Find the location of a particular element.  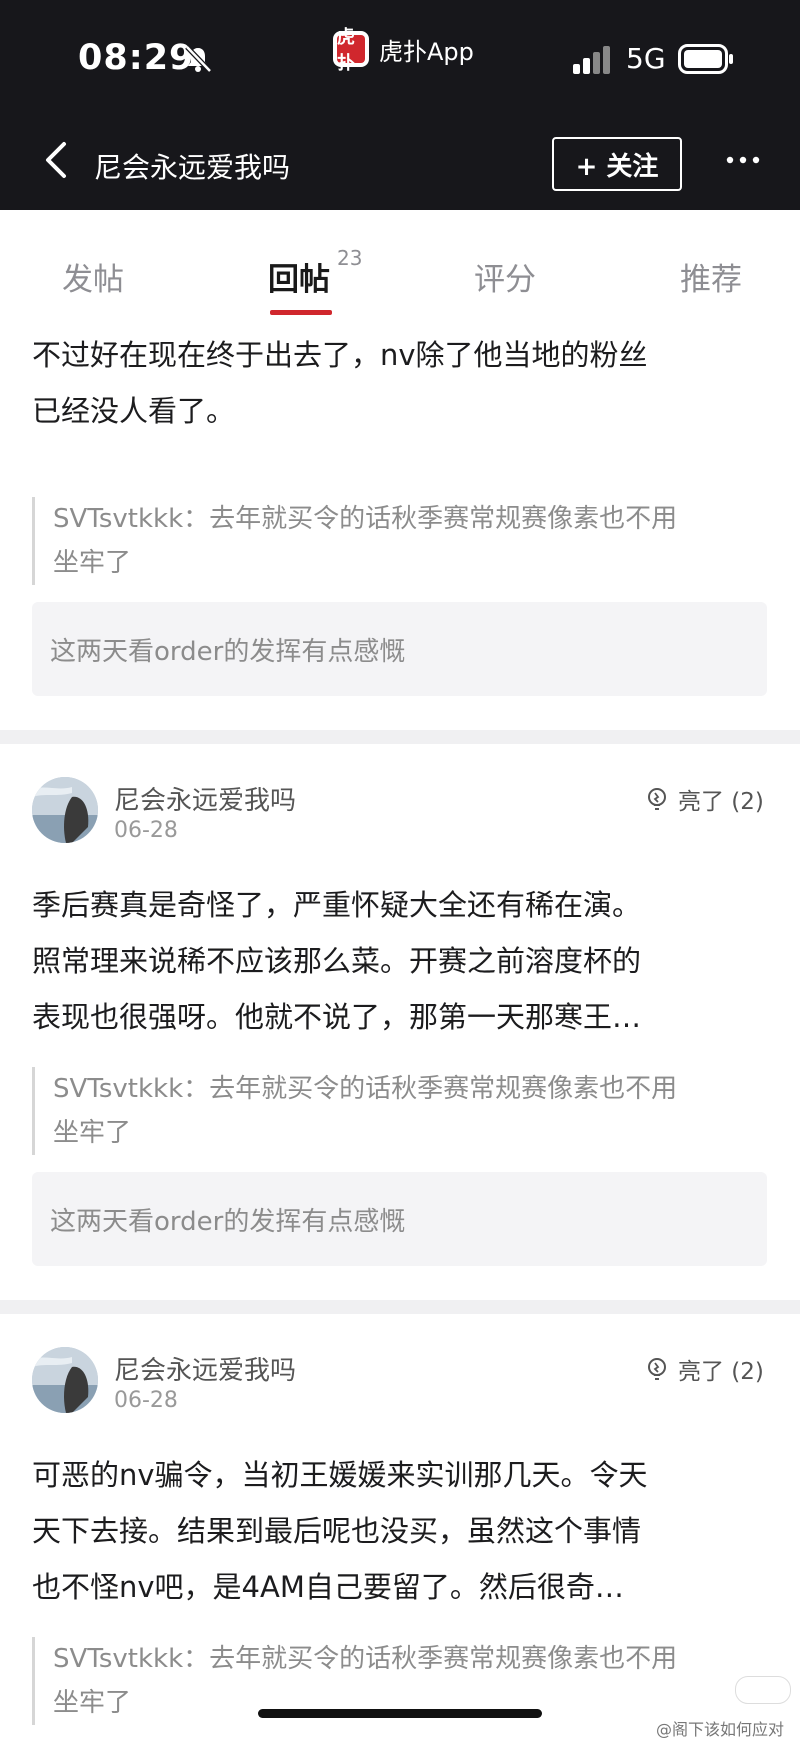

tab-replies: 回帖 is located at coordinates (299, 276).